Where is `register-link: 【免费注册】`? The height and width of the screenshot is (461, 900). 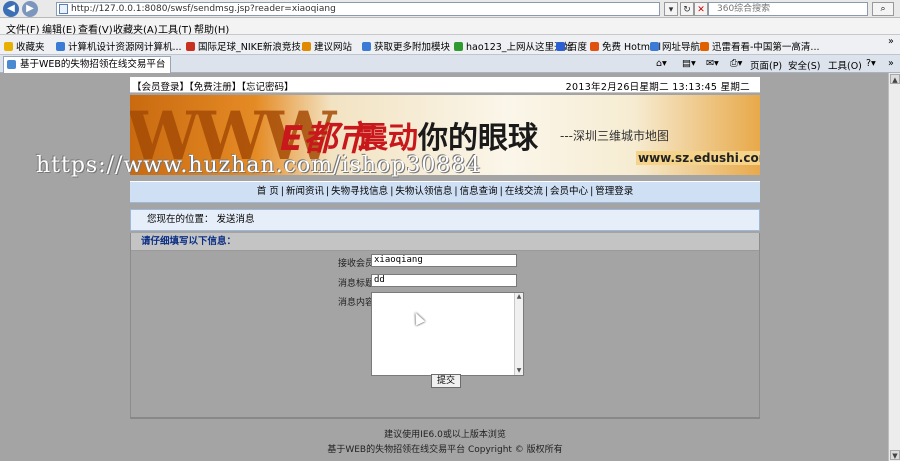
register-link: 【免费注册】 is located at coordinates (215, 87).